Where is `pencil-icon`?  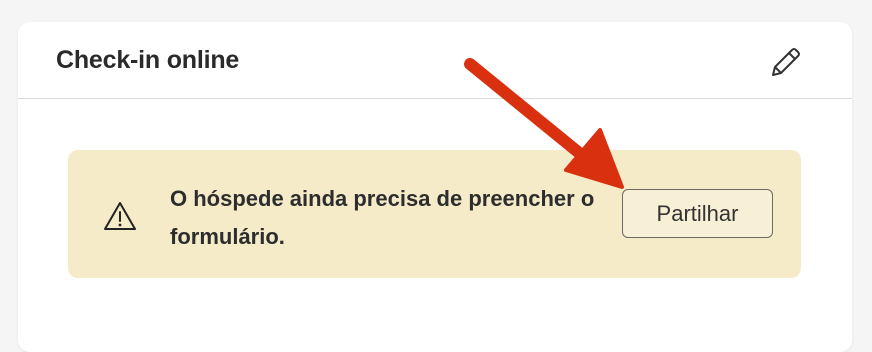 pencil-icon is located at coordinates (786, 62).